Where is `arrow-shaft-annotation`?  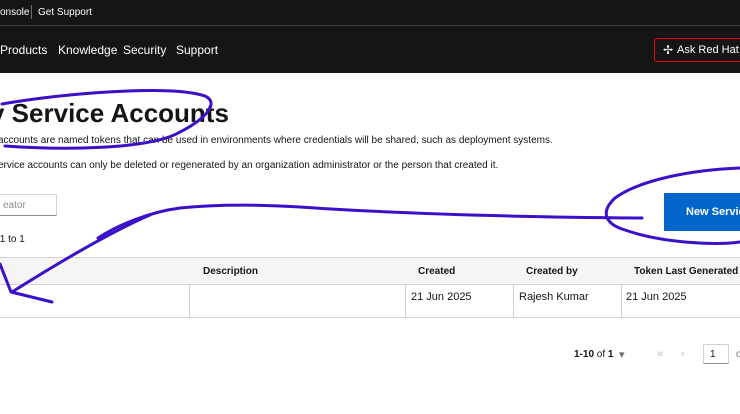
arrow-shaft-annotation is located at coordinates (81, 253).